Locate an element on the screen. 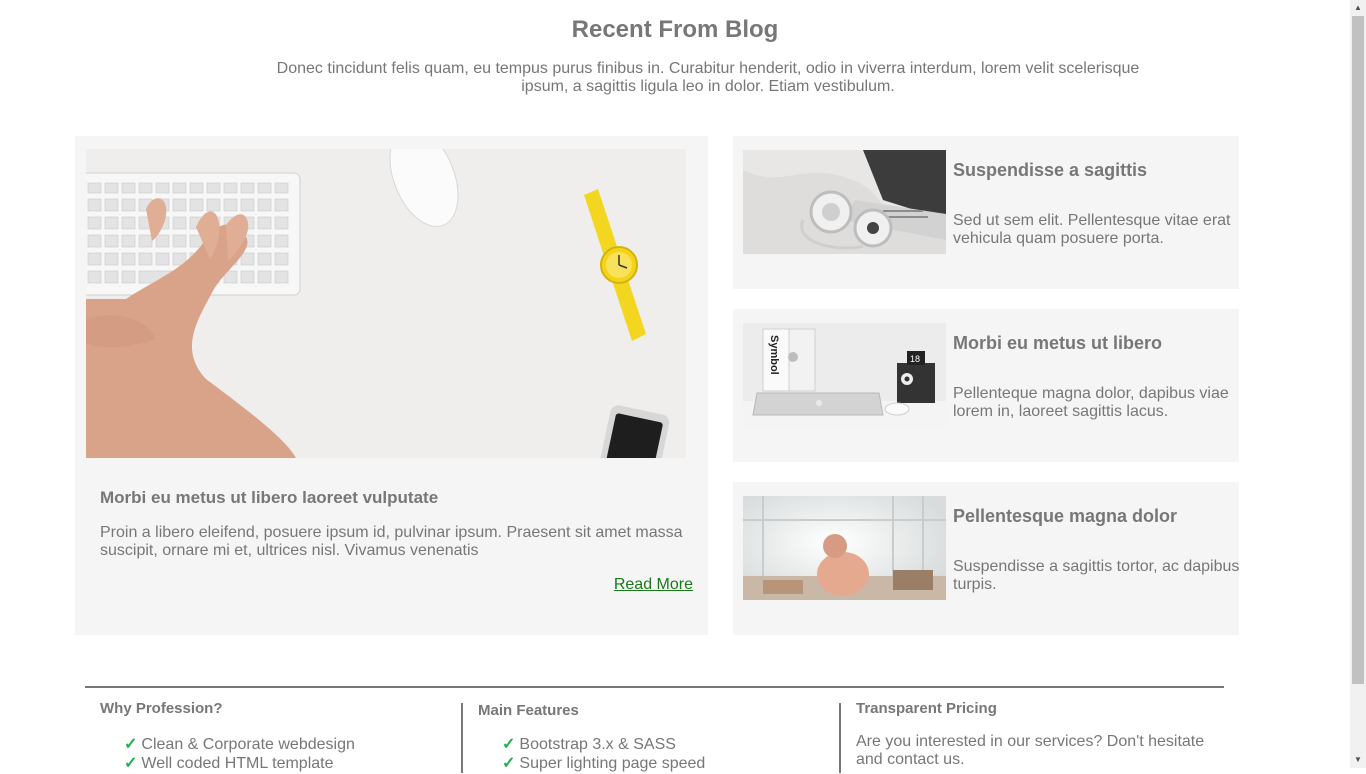  post-title: Pellentesque magna dolor is located at coordinates (1065, 516).